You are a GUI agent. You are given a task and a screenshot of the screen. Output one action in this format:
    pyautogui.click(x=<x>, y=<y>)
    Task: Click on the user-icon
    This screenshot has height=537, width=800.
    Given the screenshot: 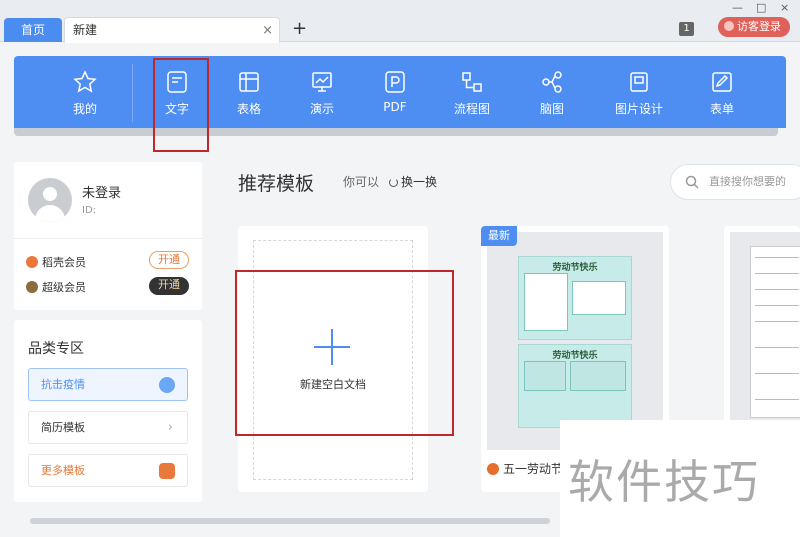 What is the action you would take?
    pyautogui.click(x=729, y=26)
    